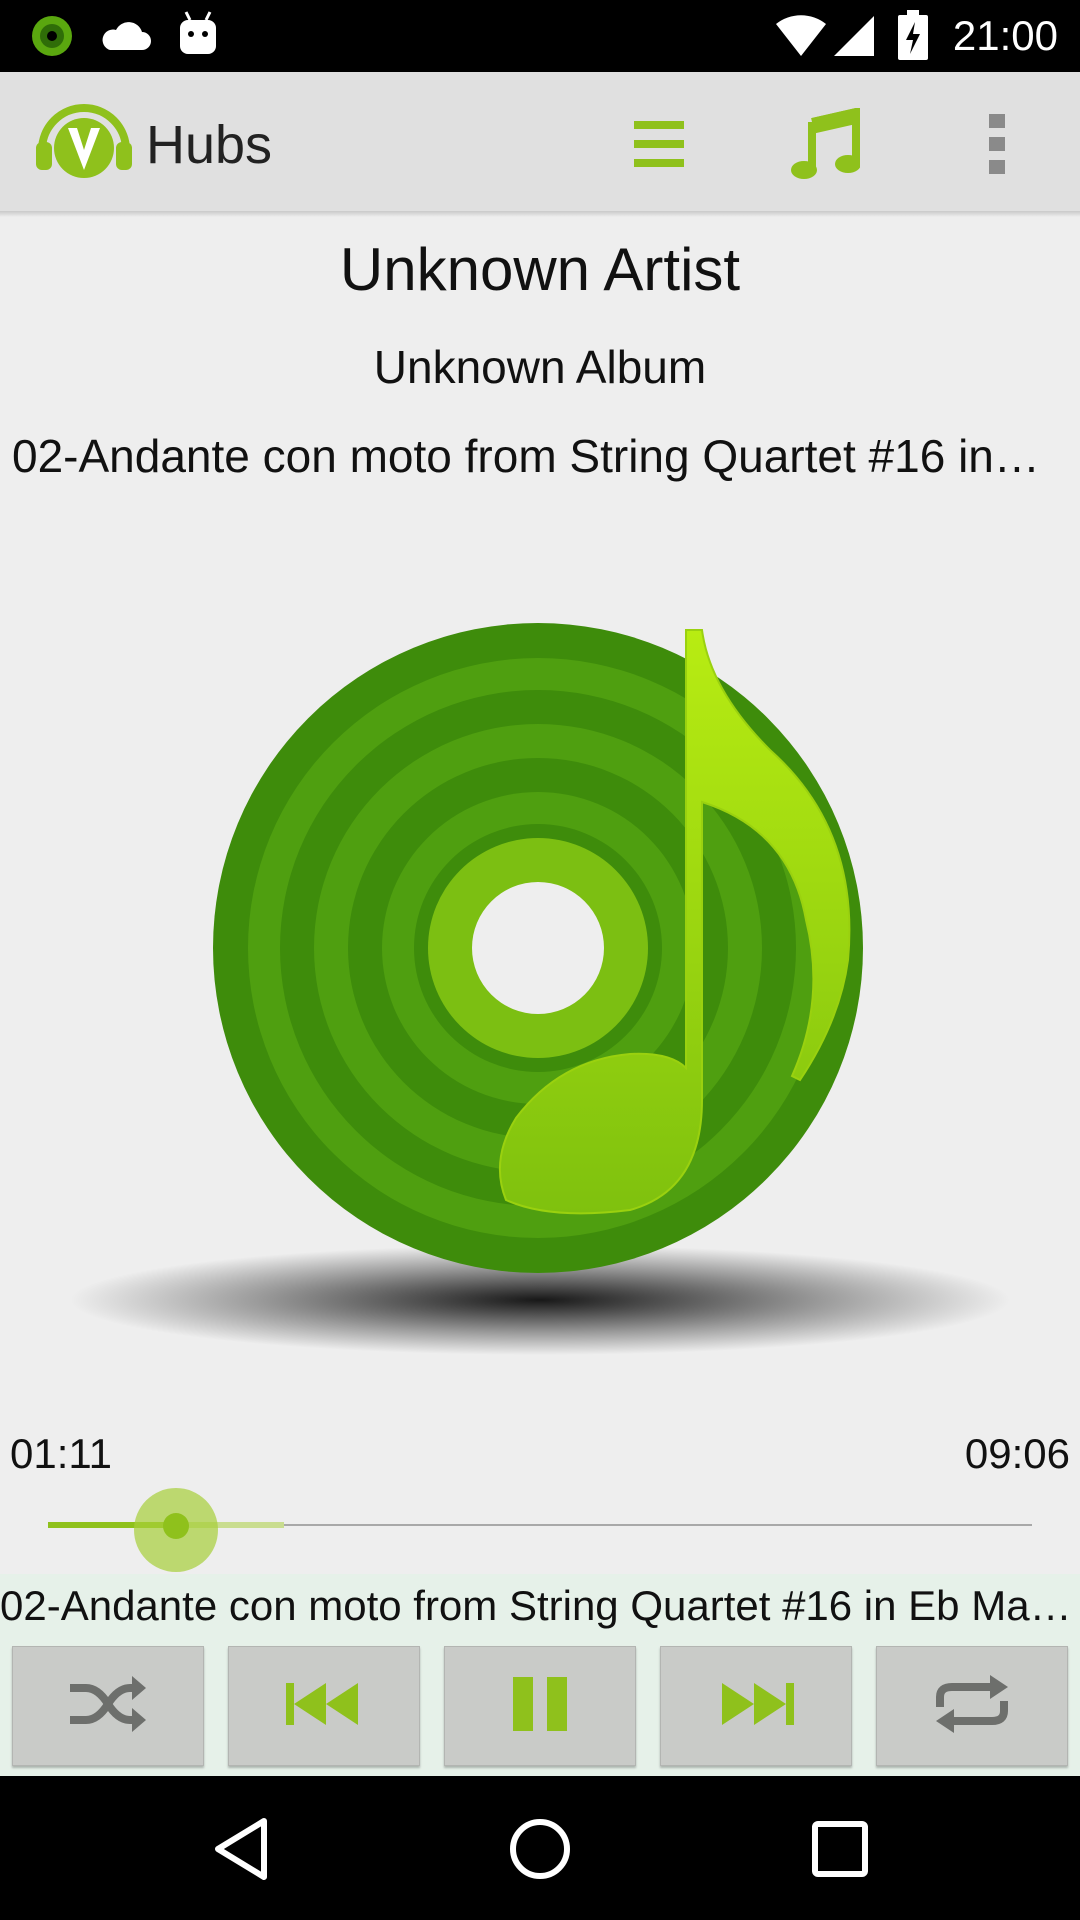 The width and height of the screenshot is (1080, 1920). What do you see at coordinates (52, 38) in the screenshot?
I see `music-app-notification-icon` at bounding box center [52, 38].